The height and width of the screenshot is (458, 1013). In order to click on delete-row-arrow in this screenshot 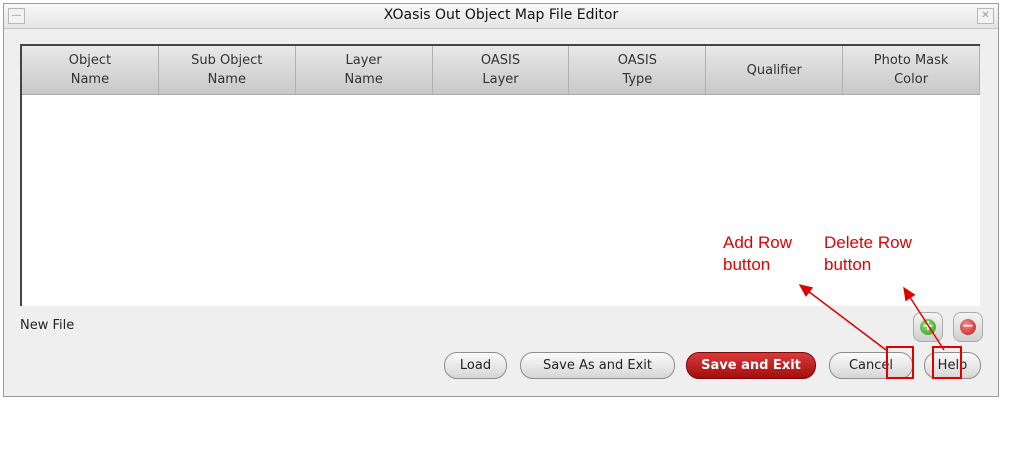, I will do `click(924, 318)`.